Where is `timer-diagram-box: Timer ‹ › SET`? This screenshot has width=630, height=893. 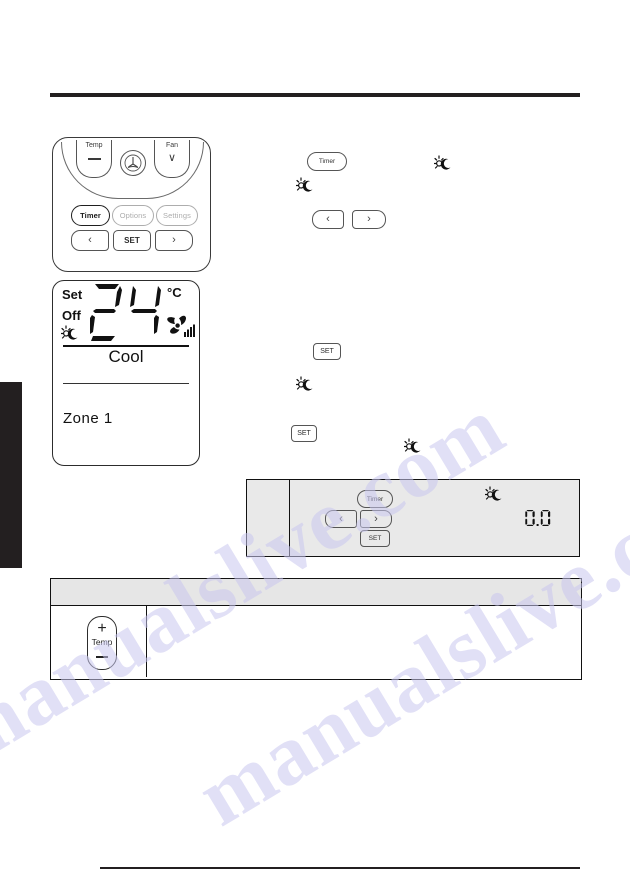 timer-diagram-box: Timer ‹ › SET is located at coordinates (413, 518).